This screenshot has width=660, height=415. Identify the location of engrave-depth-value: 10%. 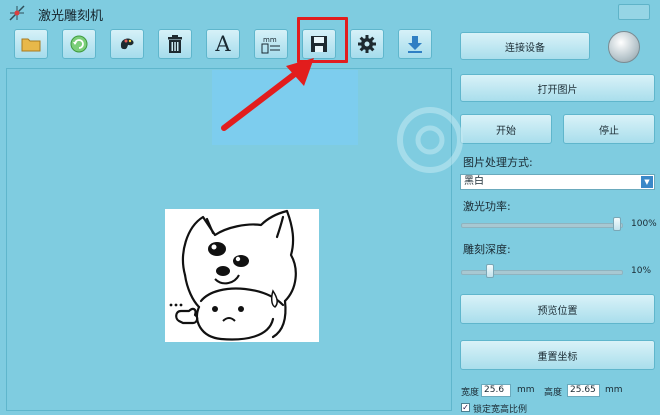
(641, 271).